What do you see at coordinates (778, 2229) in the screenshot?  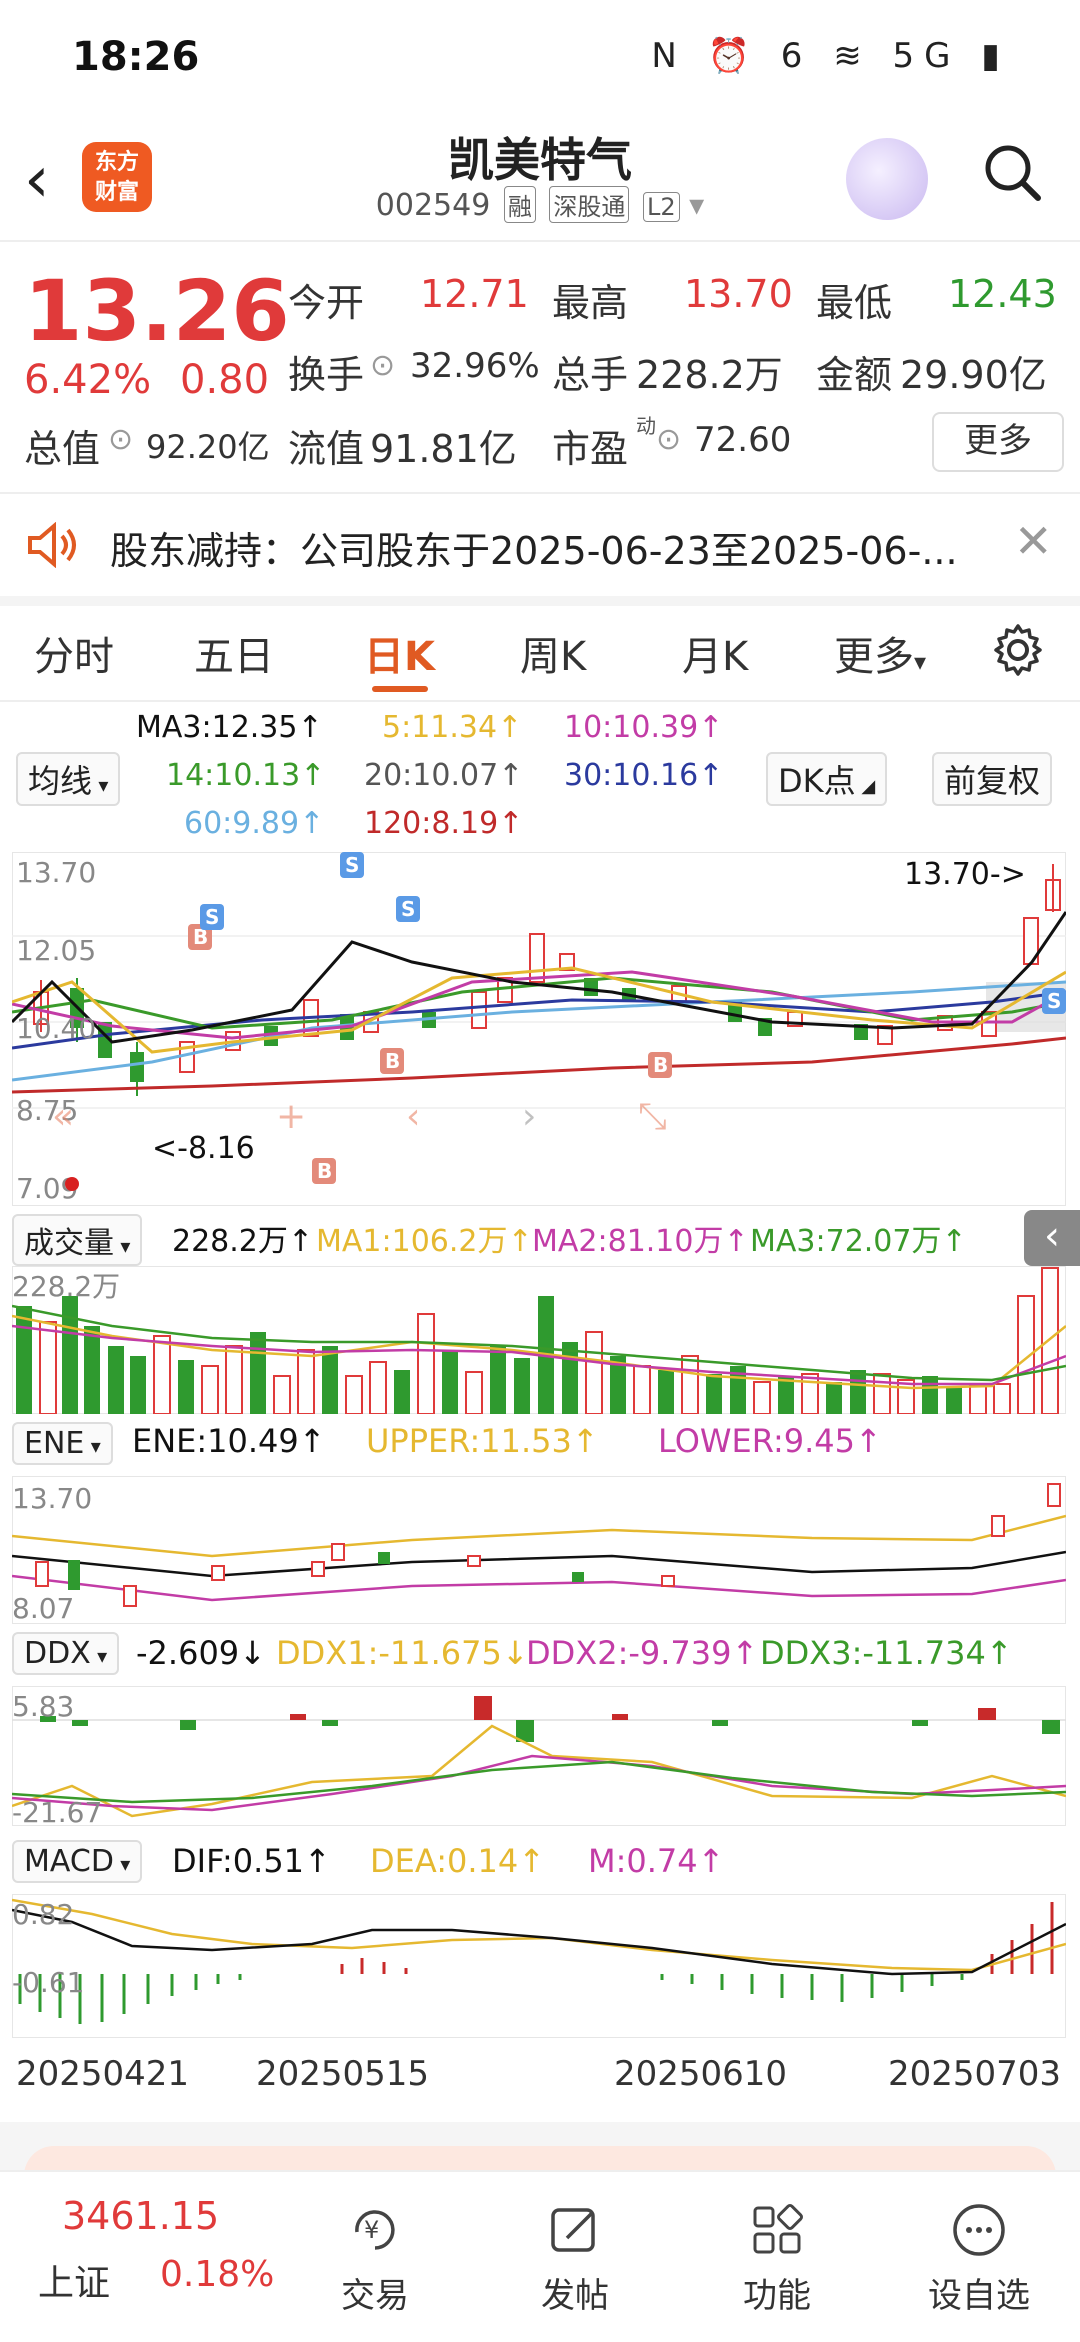 I see `grid-icon` at bounding box center [778, 2229].